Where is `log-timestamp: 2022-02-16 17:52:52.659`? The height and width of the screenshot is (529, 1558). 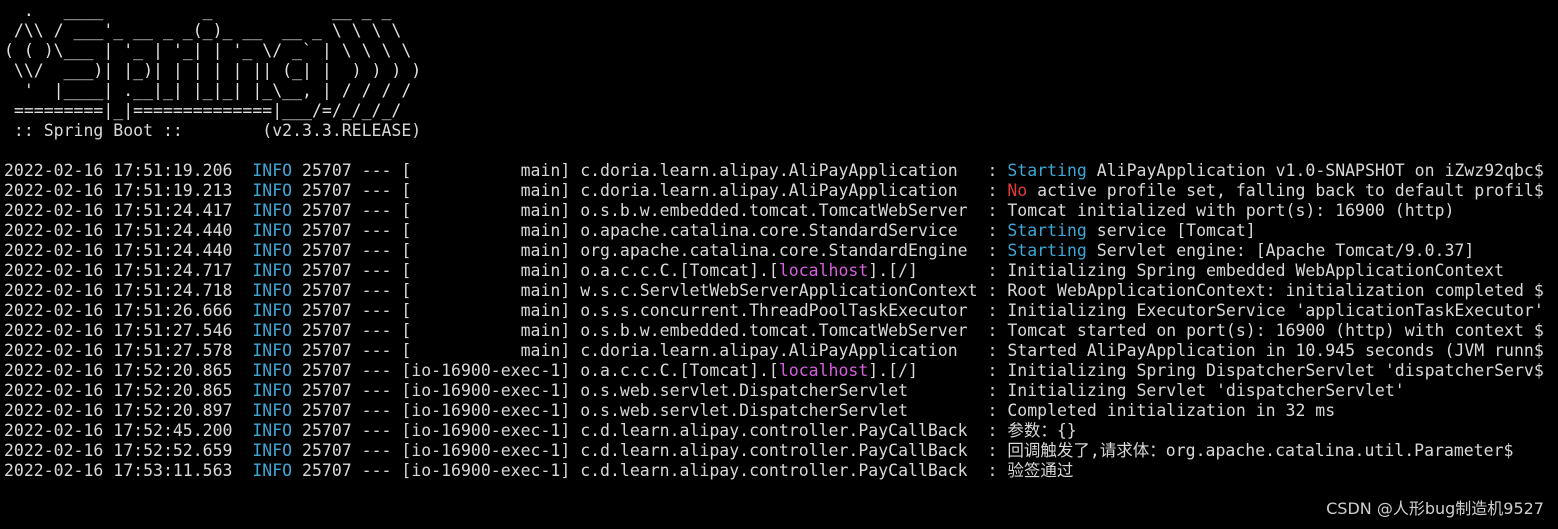 log-timestamp: 2022-02-16 17:52:52.659 is located at coordinates (118, 450).